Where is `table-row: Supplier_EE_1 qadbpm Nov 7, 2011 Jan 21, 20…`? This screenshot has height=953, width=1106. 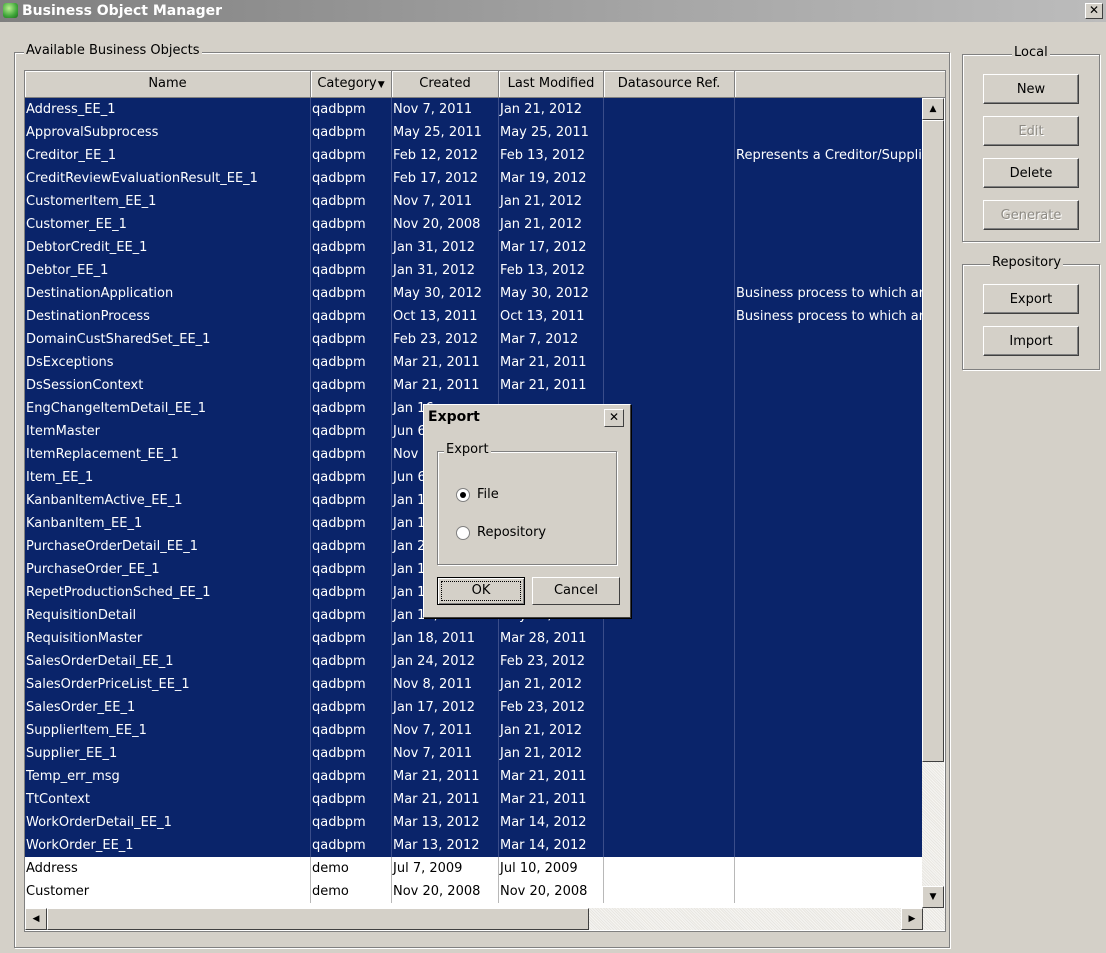 table-row: Supplier_EE_1 qadbpm Nov 7, 2011 Jan 21, 20… is located at coordinates (474, 753).